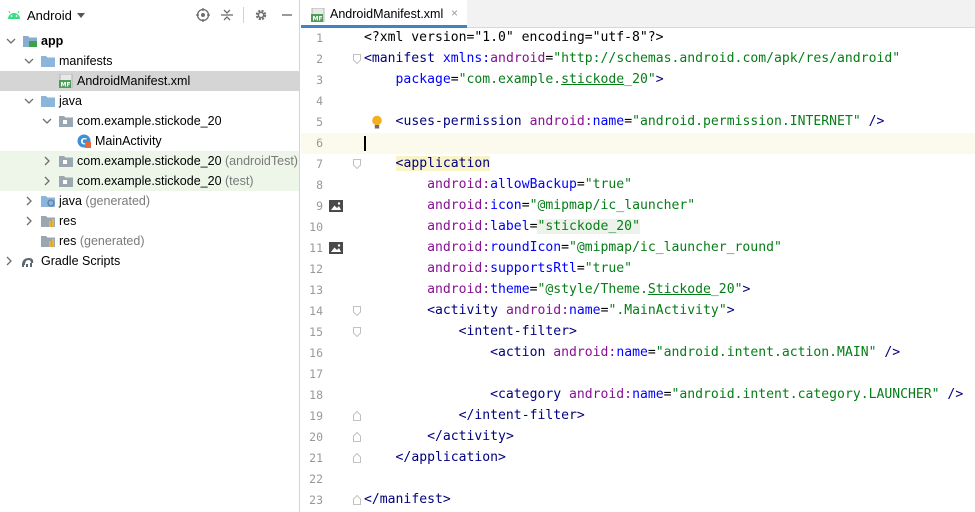  I want to click on tree-item-suffix: (androidTest), so click(261, 161).